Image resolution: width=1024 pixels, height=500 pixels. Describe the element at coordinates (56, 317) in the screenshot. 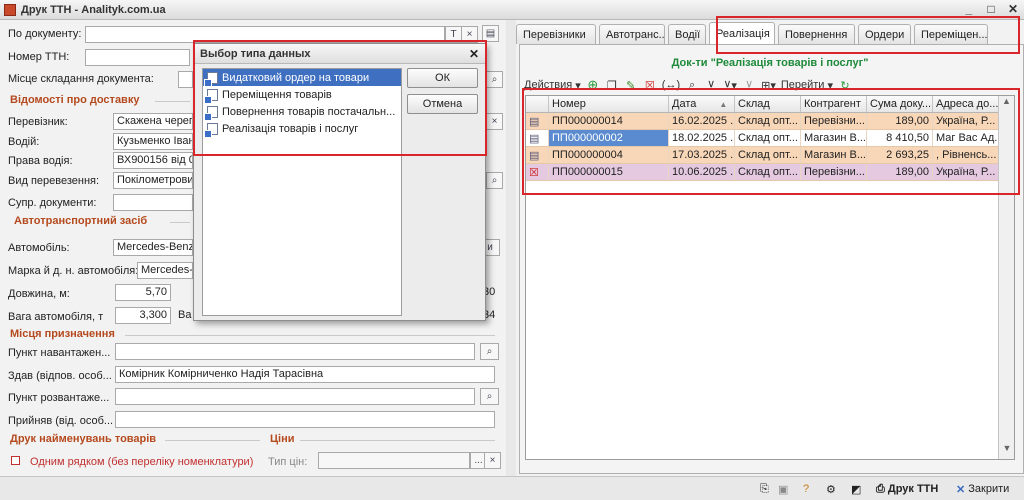

I see `vaga-label: Вага автомобіля, т` at that location.